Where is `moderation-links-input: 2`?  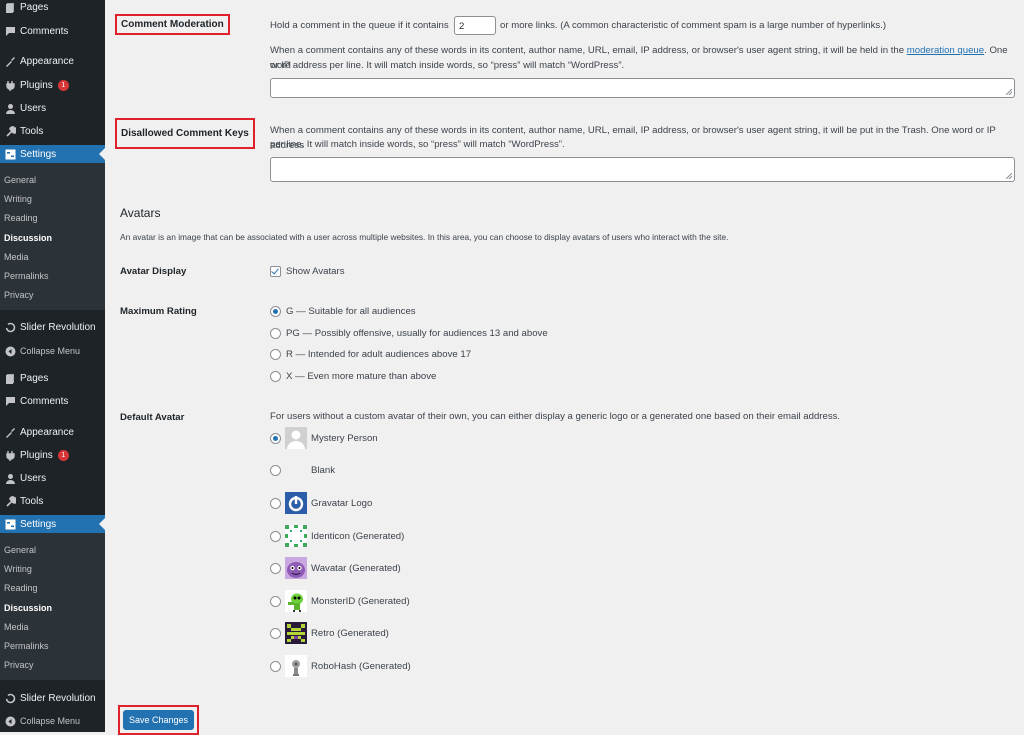 moderation-links-input: 2 is located at coordinates (475, 25).